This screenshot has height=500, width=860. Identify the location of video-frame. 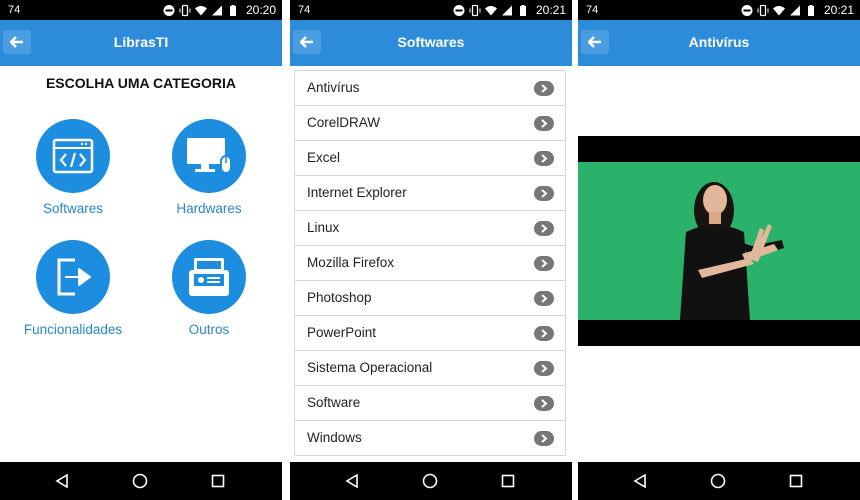
(719, 241).